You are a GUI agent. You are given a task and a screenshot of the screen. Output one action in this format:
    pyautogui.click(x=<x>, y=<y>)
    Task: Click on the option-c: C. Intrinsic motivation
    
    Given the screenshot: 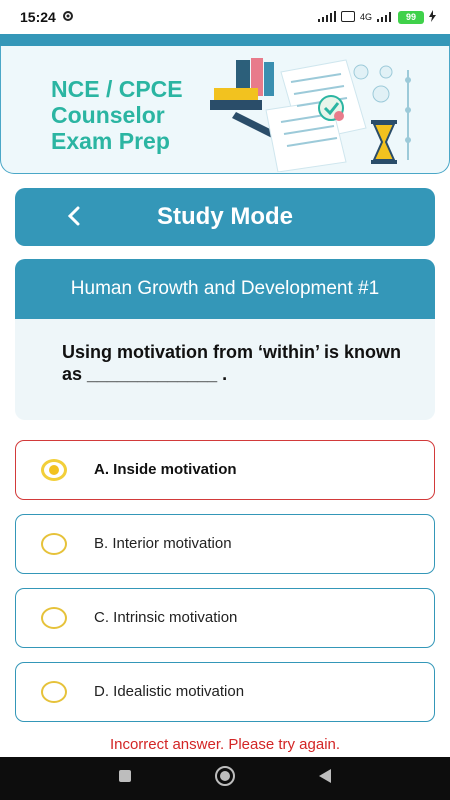 What is the action you would take?
    pyautogui.click(x=225, y=618)
    